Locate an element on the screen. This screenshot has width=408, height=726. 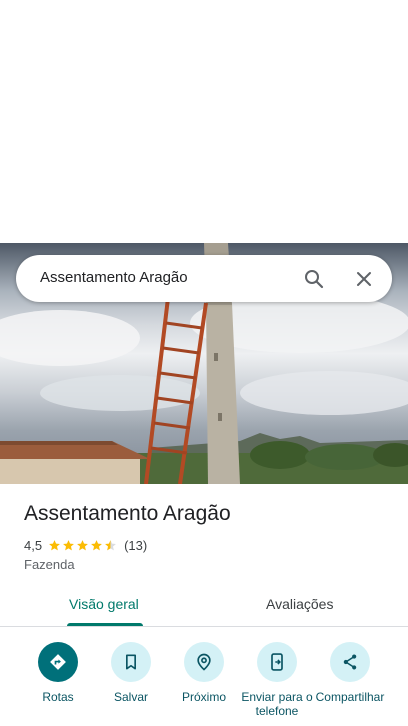
send-to-phone-button-circle is located at coordinates (277, 662).